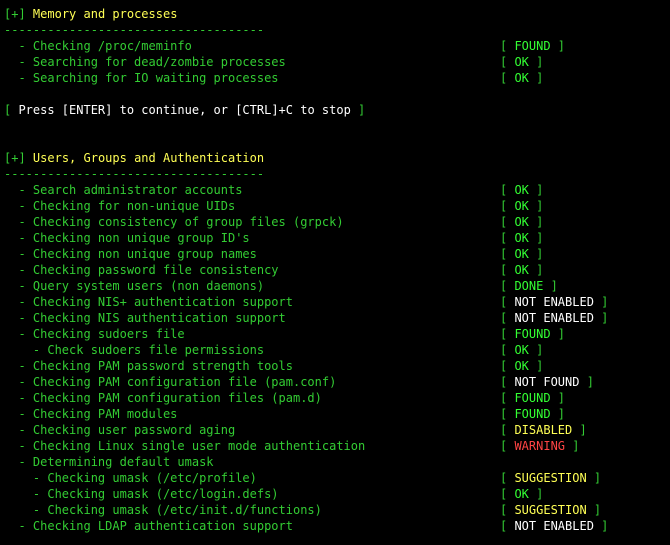 This screenshot has height=545, width=670. What do you see at coordinates (335, 14) in the screenshot?
I see `section-title-memory: [+] Memory and processes` at bounding box center [335, 14].